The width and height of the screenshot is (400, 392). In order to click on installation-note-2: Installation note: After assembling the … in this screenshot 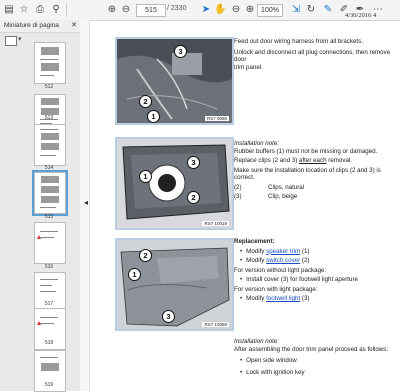, I will do `click(311, 357)`.